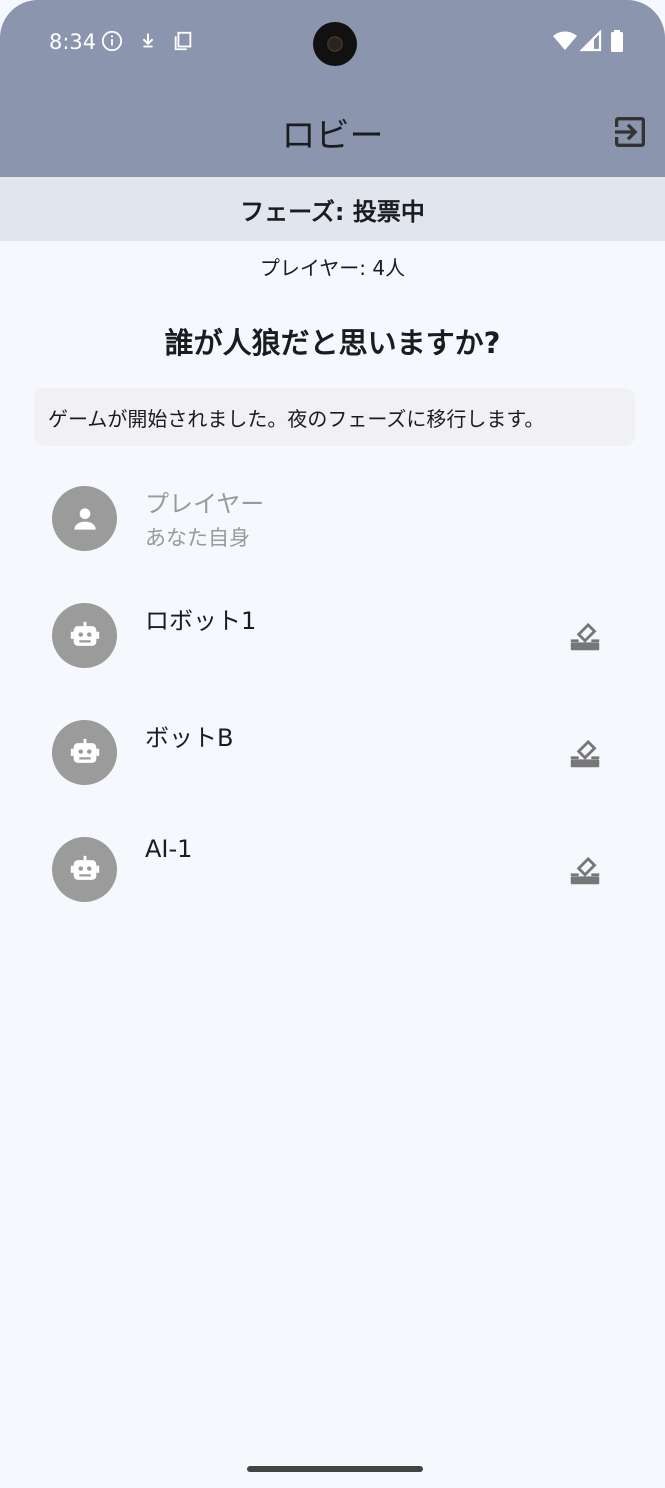  What do you see at coordinates (169, 849) in the screenshot?
I see `player-name: AI-1` at bounding box center [169, 849].